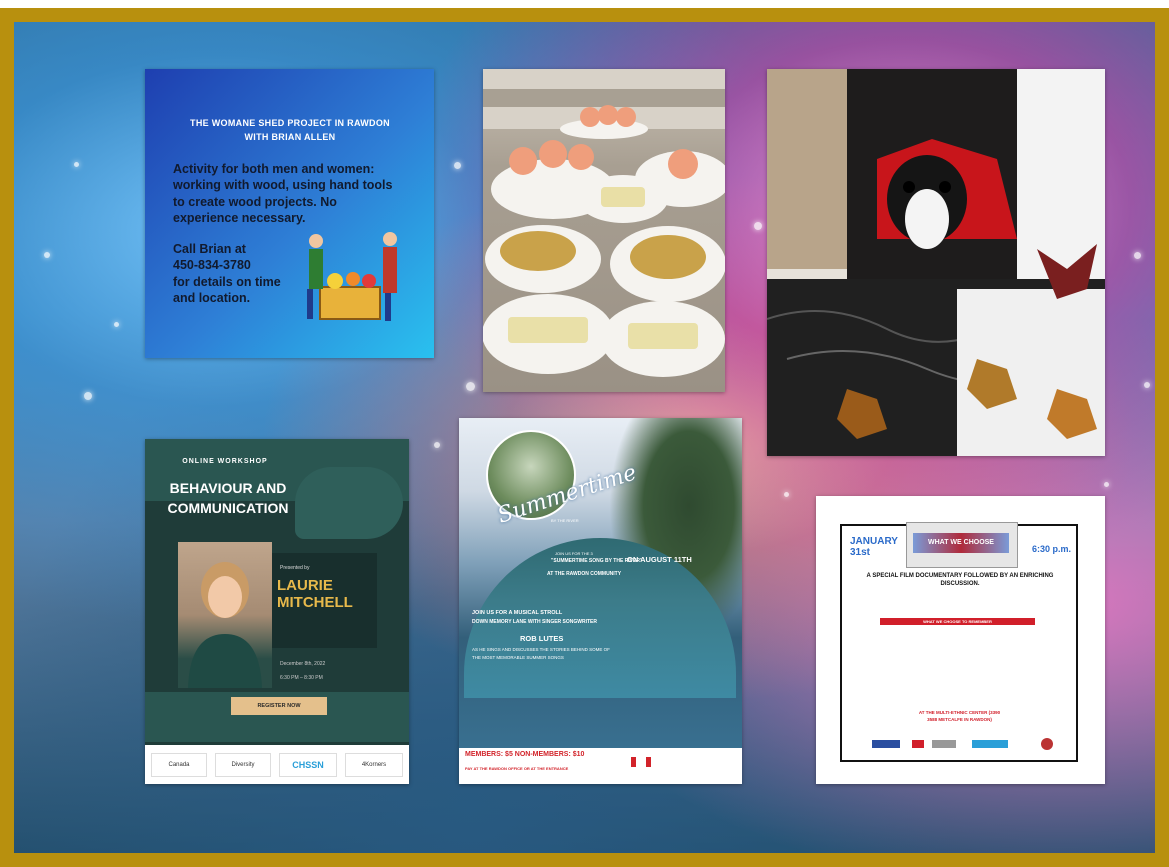 This screenshot has height=867, width=1169. What do you see at coordinates (228, 498) in the screenshot?
I see `workshop-title: BEHAVIOUR AND COMMUNICATION` at bounding box center [228, 498].